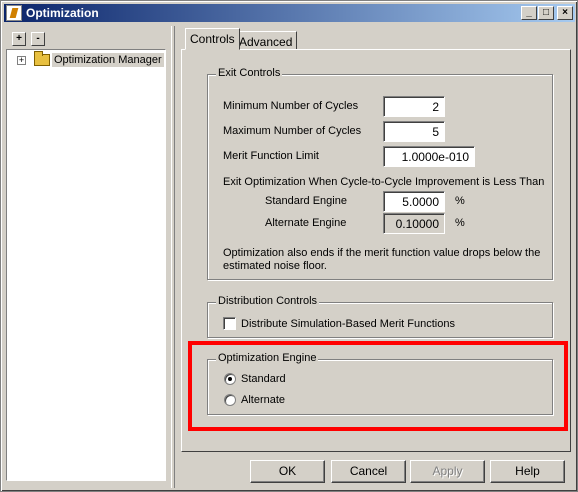 This screenshot has width=578, height=492. Describe the element at coordinates (266, 41) in the screenshot. I see `tab-advanced: Advanced` at that location.